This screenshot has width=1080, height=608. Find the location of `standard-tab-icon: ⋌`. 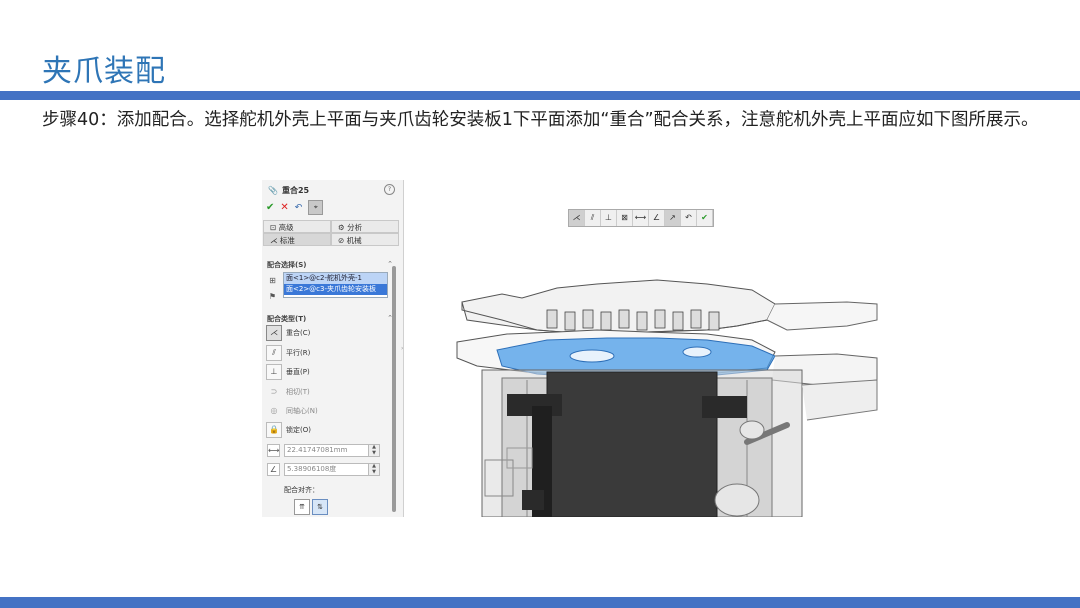

standard-tab-icon: ⋌ is located at coordinates (275, 240).